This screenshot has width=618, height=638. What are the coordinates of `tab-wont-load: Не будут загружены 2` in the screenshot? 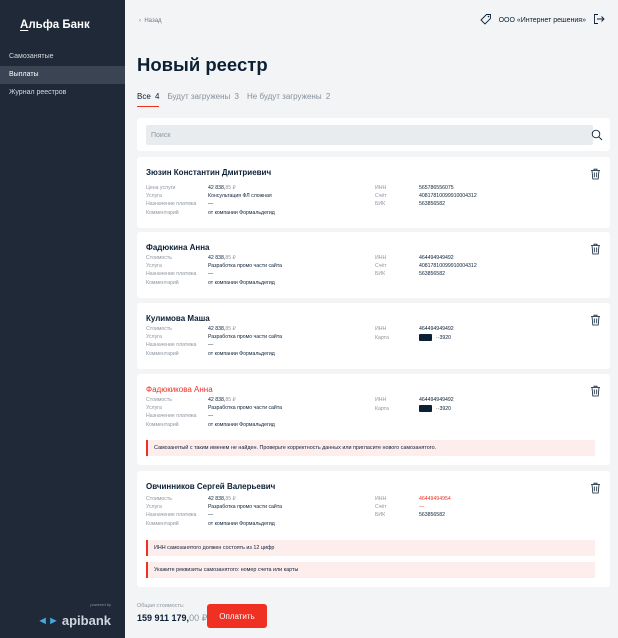 It's located at (288, 99).